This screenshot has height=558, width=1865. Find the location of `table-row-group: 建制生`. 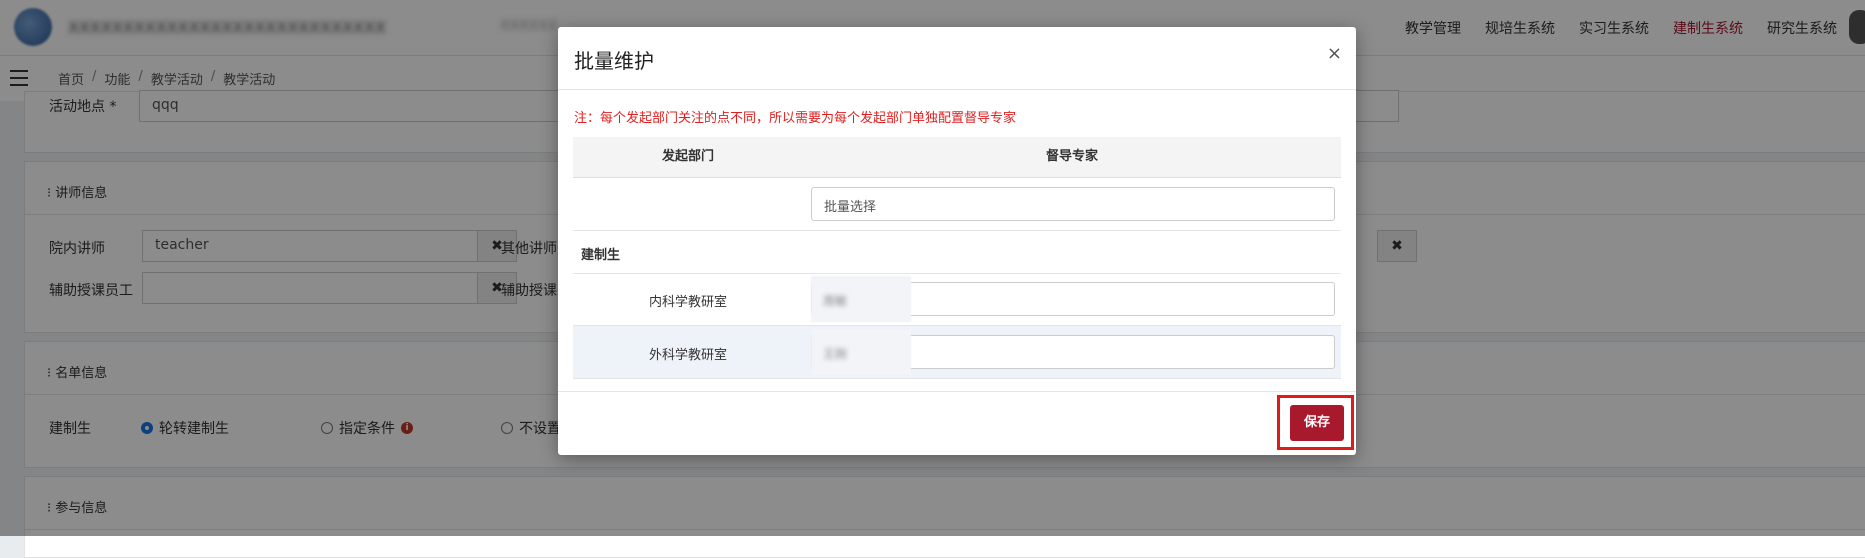

table-row-group: 建制生 is located at coordinates (957, 252).